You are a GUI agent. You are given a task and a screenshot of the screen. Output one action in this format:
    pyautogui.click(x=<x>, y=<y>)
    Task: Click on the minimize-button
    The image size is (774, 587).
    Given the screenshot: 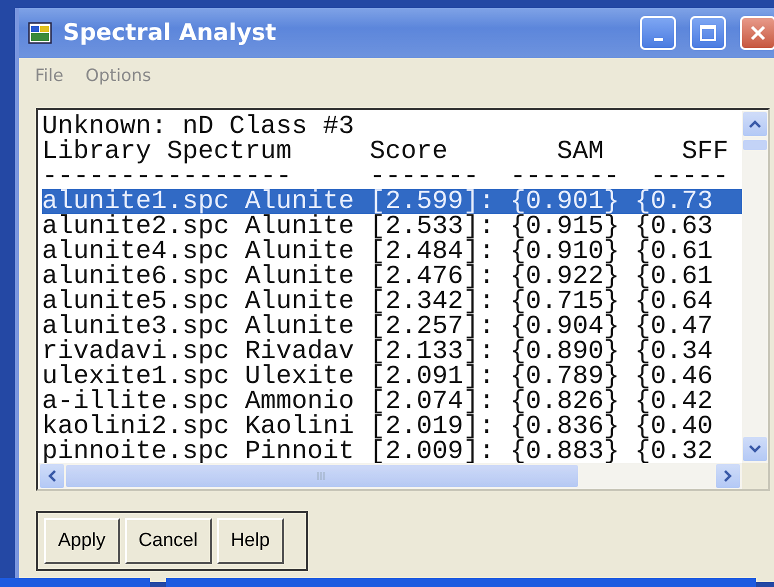 What is the action you would take?
    pyautogui.click(x=658, y=33)
    